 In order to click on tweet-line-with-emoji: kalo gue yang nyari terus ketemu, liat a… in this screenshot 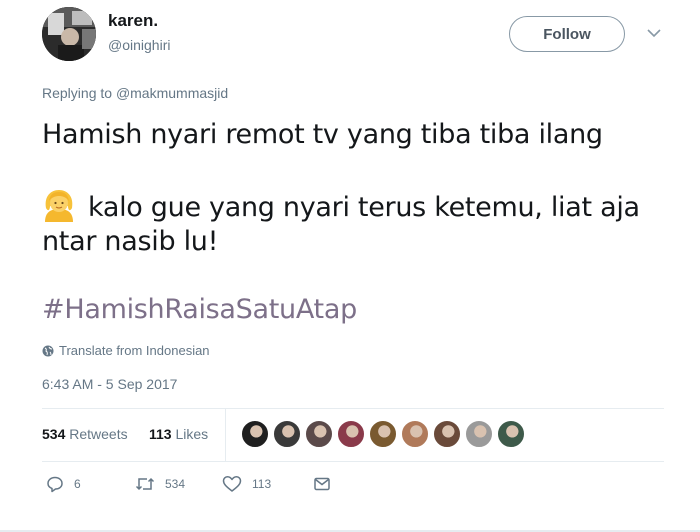, I will do `click(341, 206)`.